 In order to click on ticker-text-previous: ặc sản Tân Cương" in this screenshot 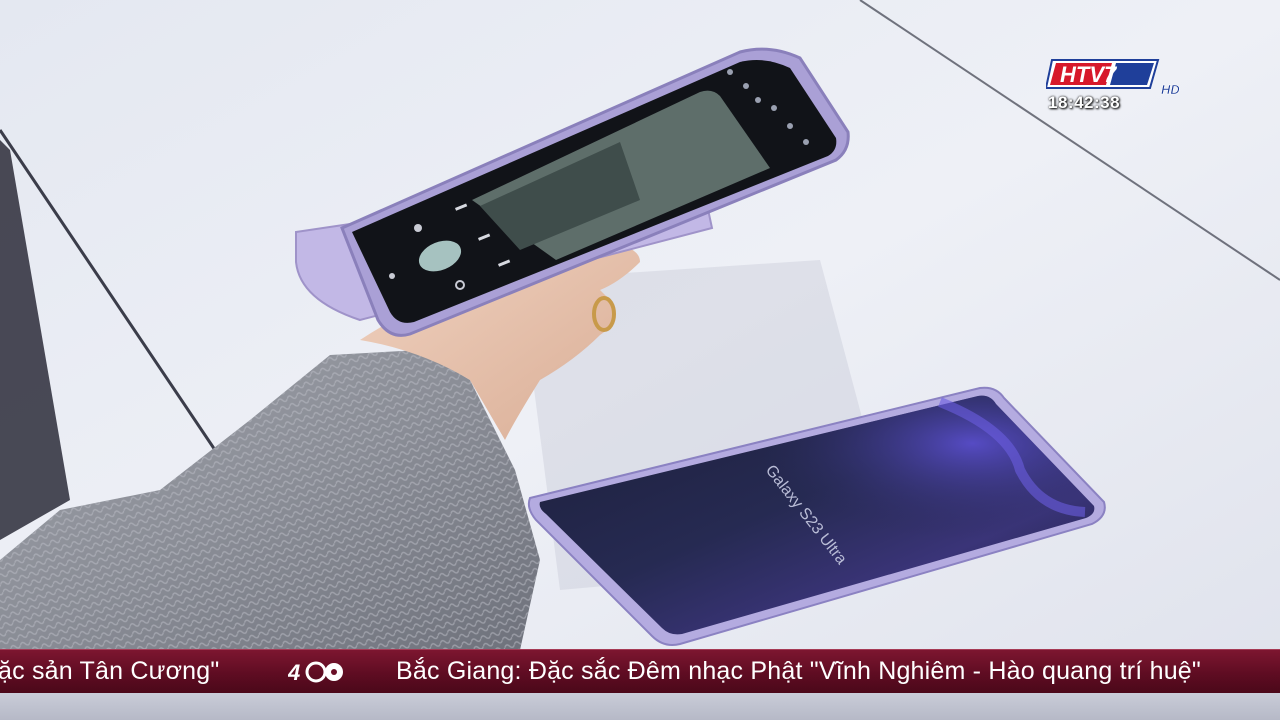, I will do `click(110, 671)`.